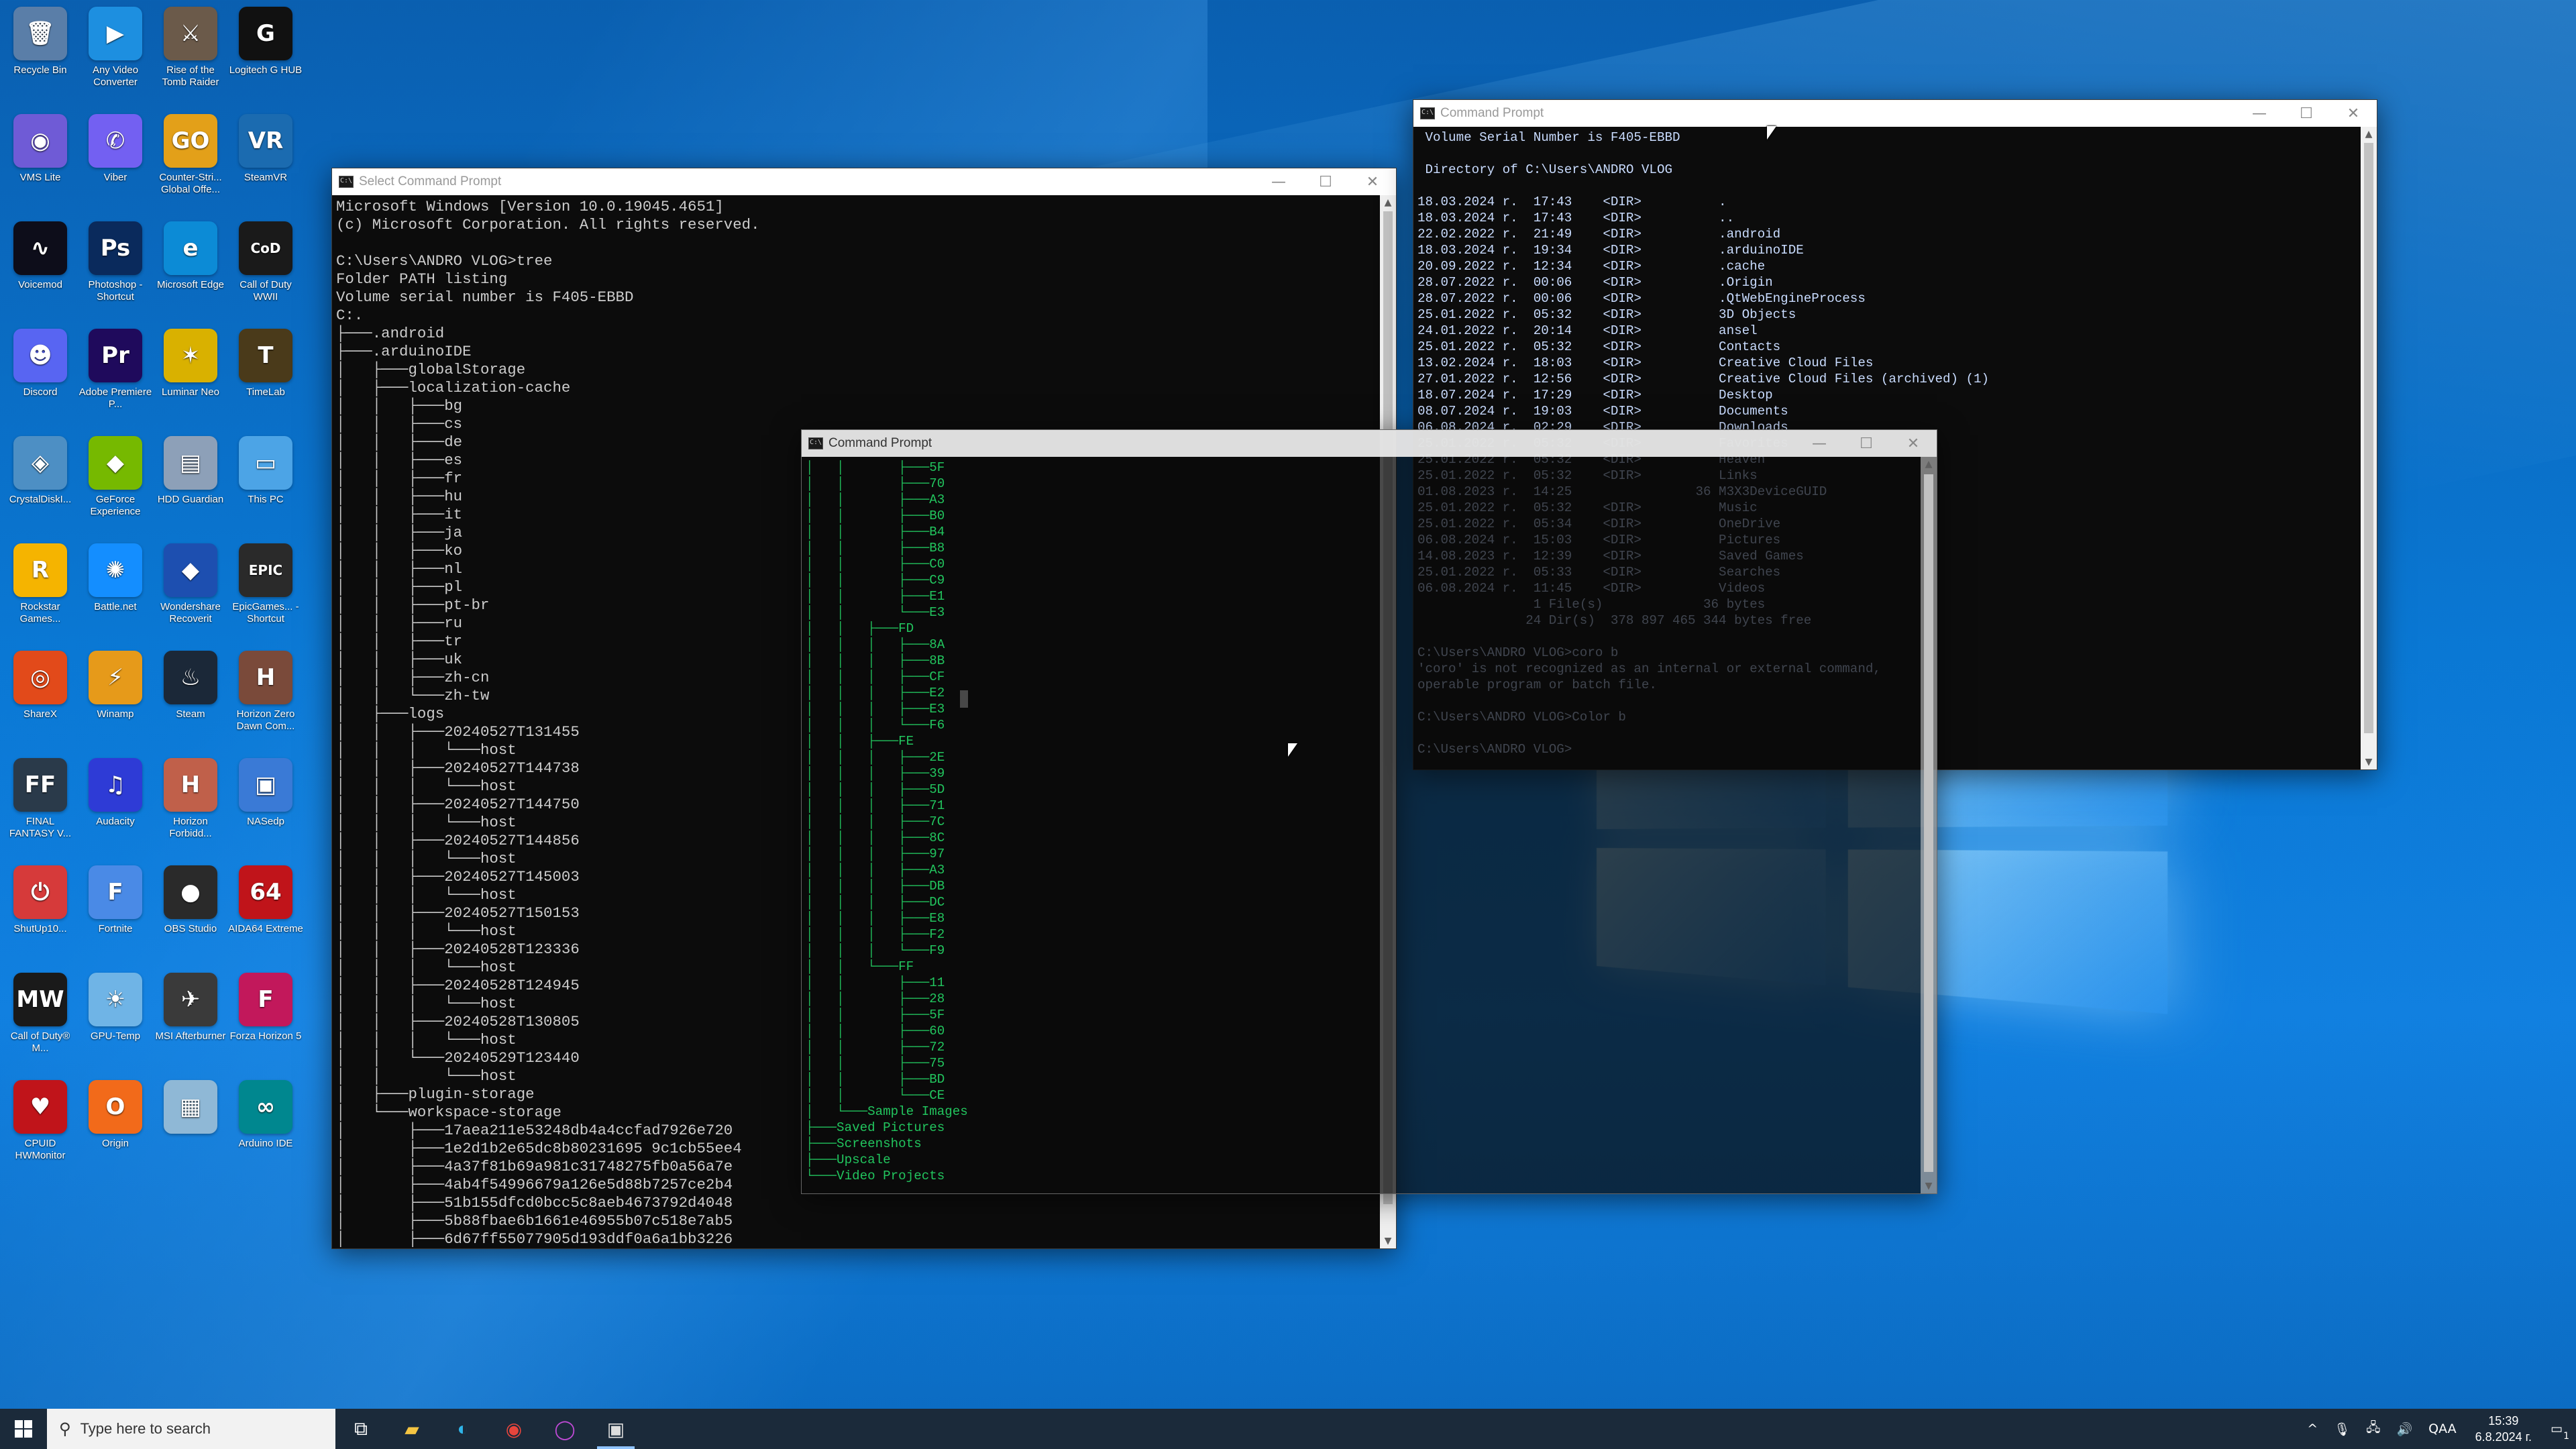  What do you see at coordinates (115, 700) in the screenshot?
I see `desktop-icon: ⚡ Winamp` at bounding box center [115, 700].